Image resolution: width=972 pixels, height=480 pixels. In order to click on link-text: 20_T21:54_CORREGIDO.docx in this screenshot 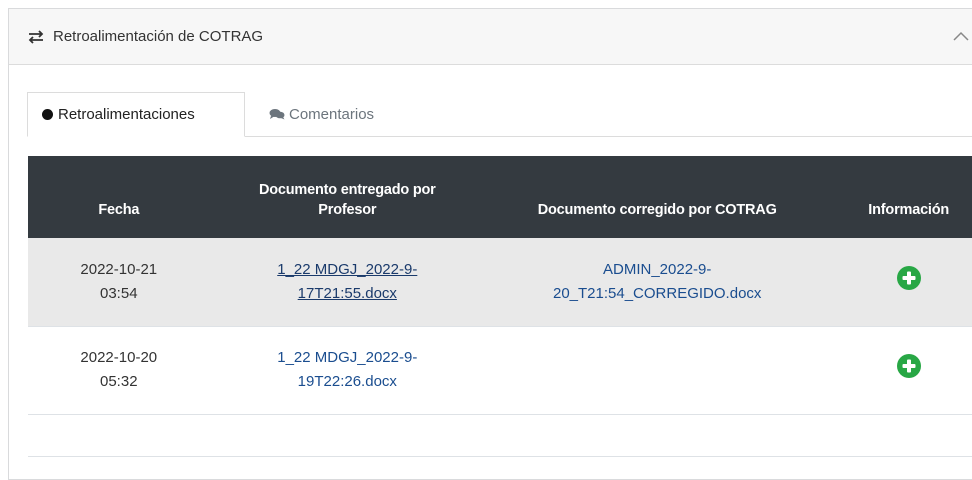, I will do `click(657, 293)`.